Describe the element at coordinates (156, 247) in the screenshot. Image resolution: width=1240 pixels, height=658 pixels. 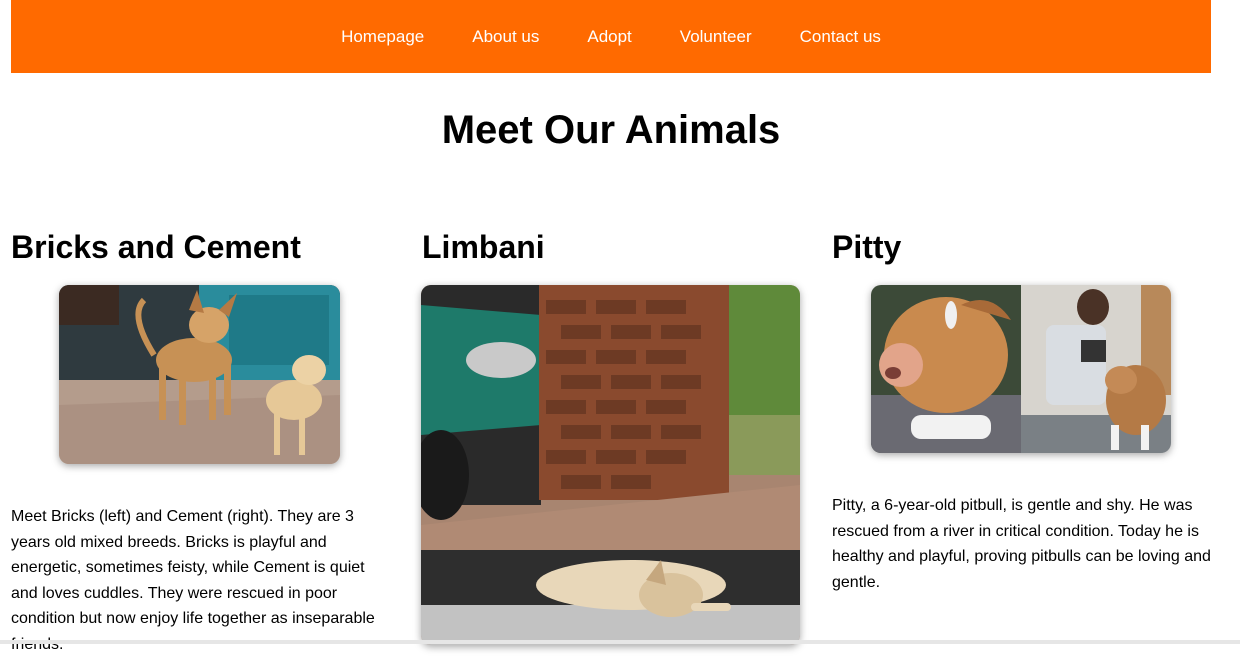
I see `animal-name: Bricks and Cement` at that location.